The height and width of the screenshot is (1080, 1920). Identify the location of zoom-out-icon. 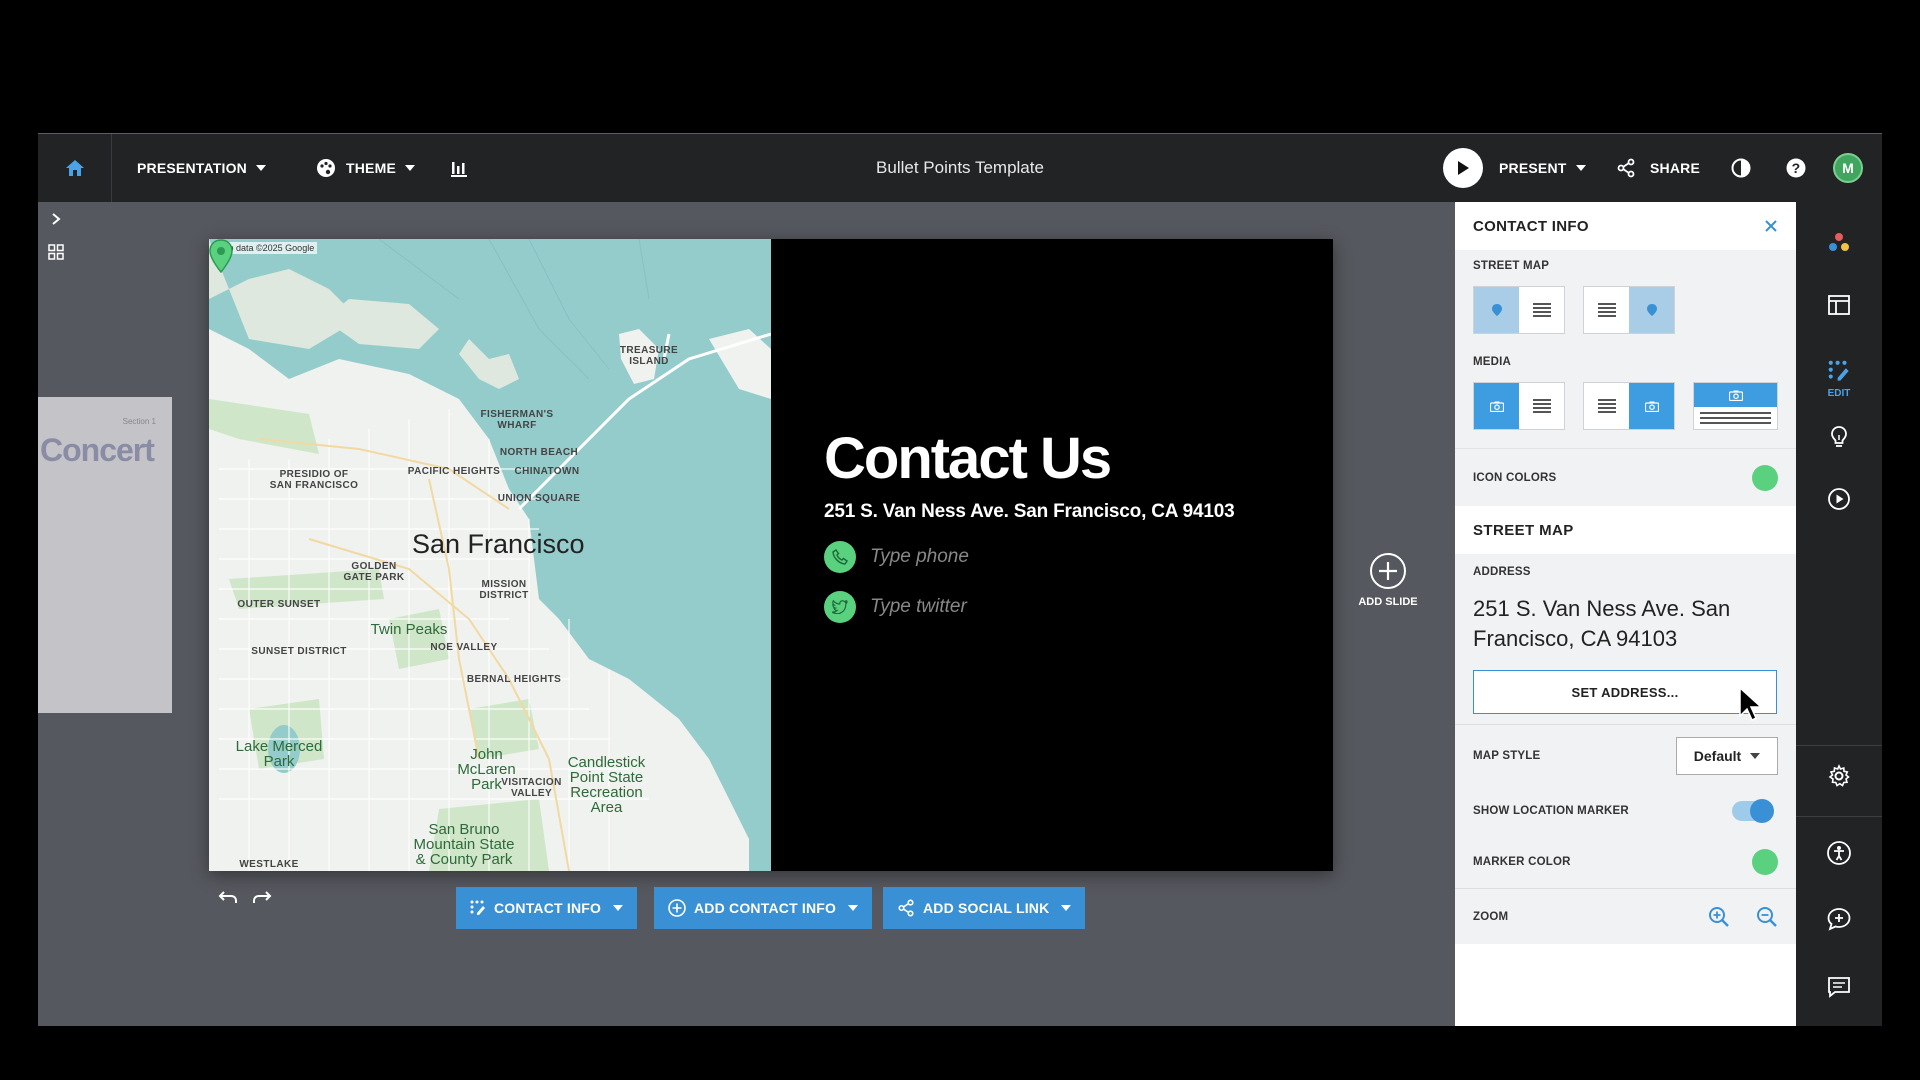
(1767, 917).